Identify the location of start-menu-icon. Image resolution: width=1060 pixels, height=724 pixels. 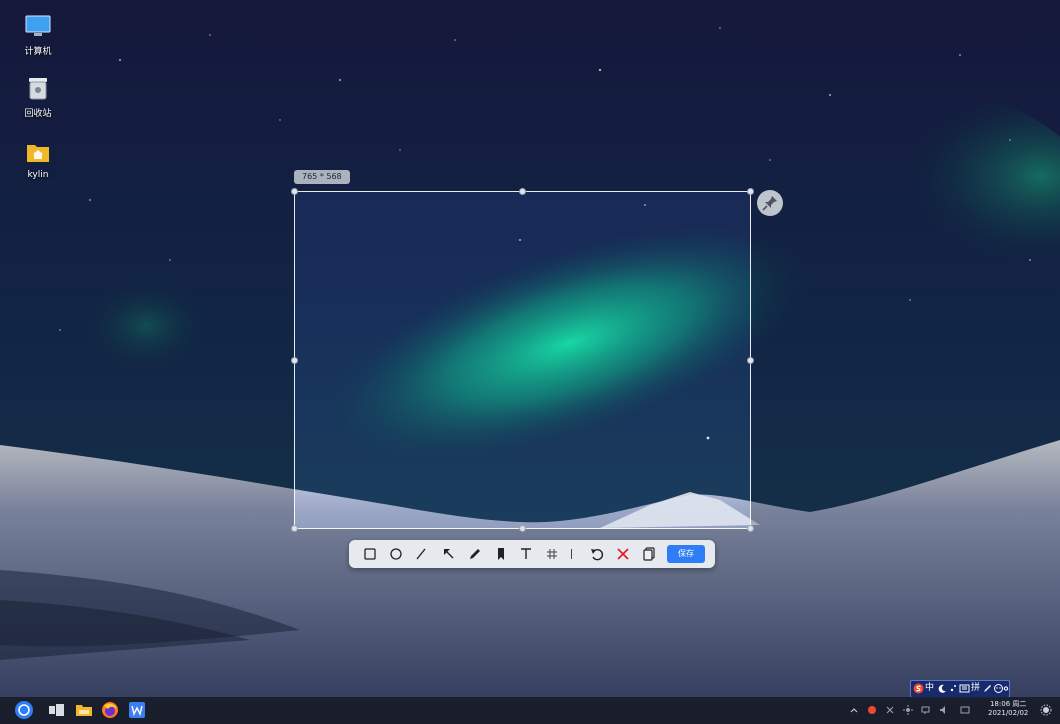
(24, 710).